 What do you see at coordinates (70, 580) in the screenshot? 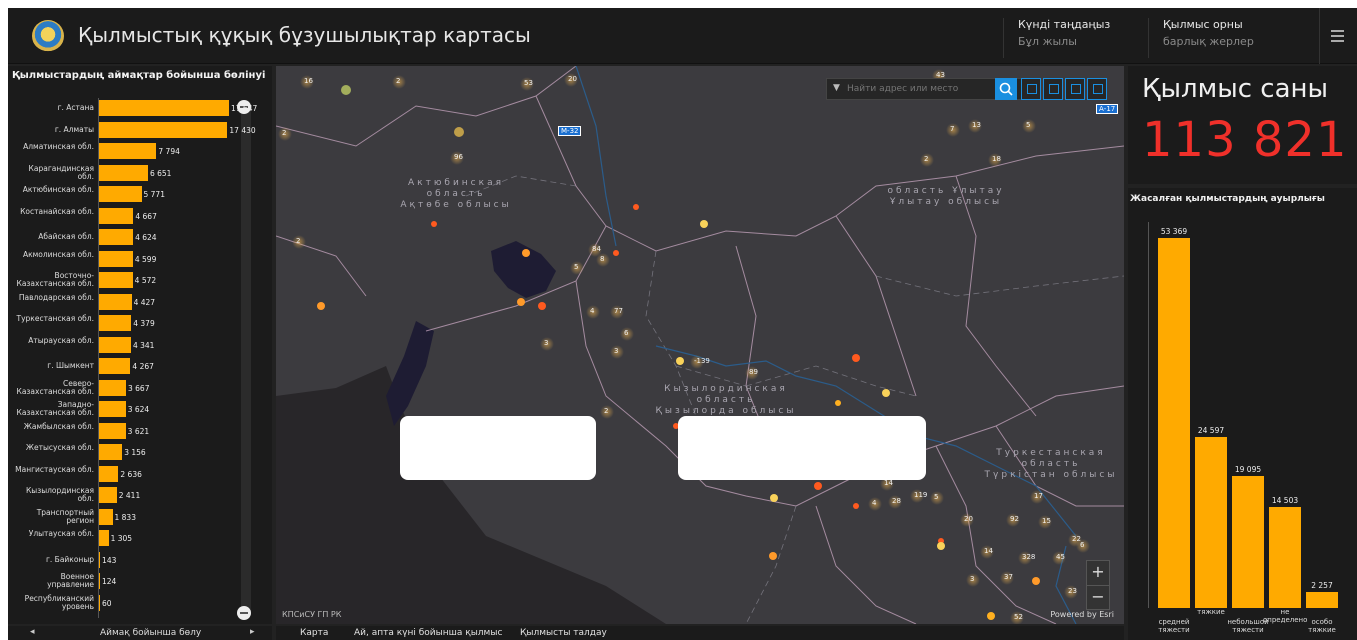
I see `region-bar-label: Военное управление` at bounding box center [70, 580].